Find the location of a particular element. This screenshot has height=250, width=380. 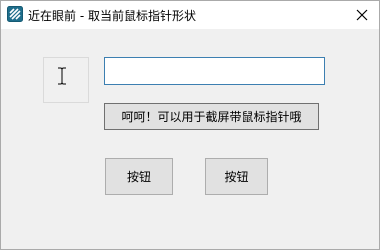

window-title: 近在眼前 - 取当前鼠标指针形状 is located at coordinates (112, 16).